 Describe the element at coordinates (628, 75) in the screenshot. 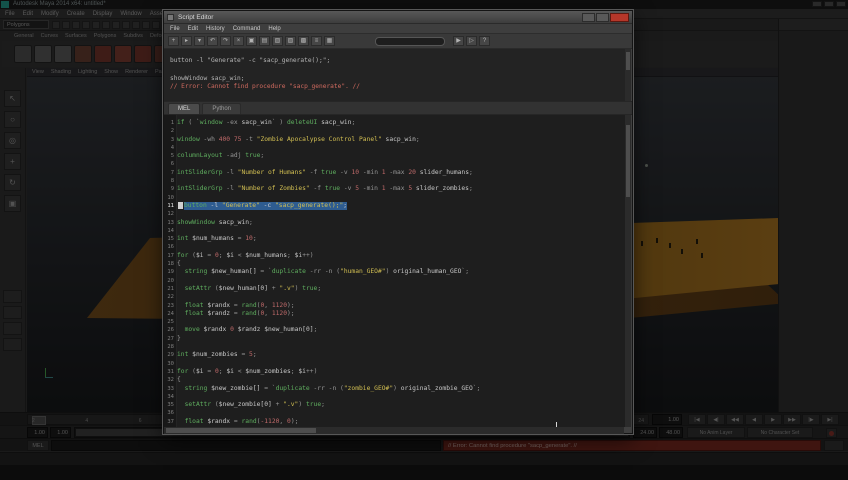

I see `history-scrollbar` at that location.